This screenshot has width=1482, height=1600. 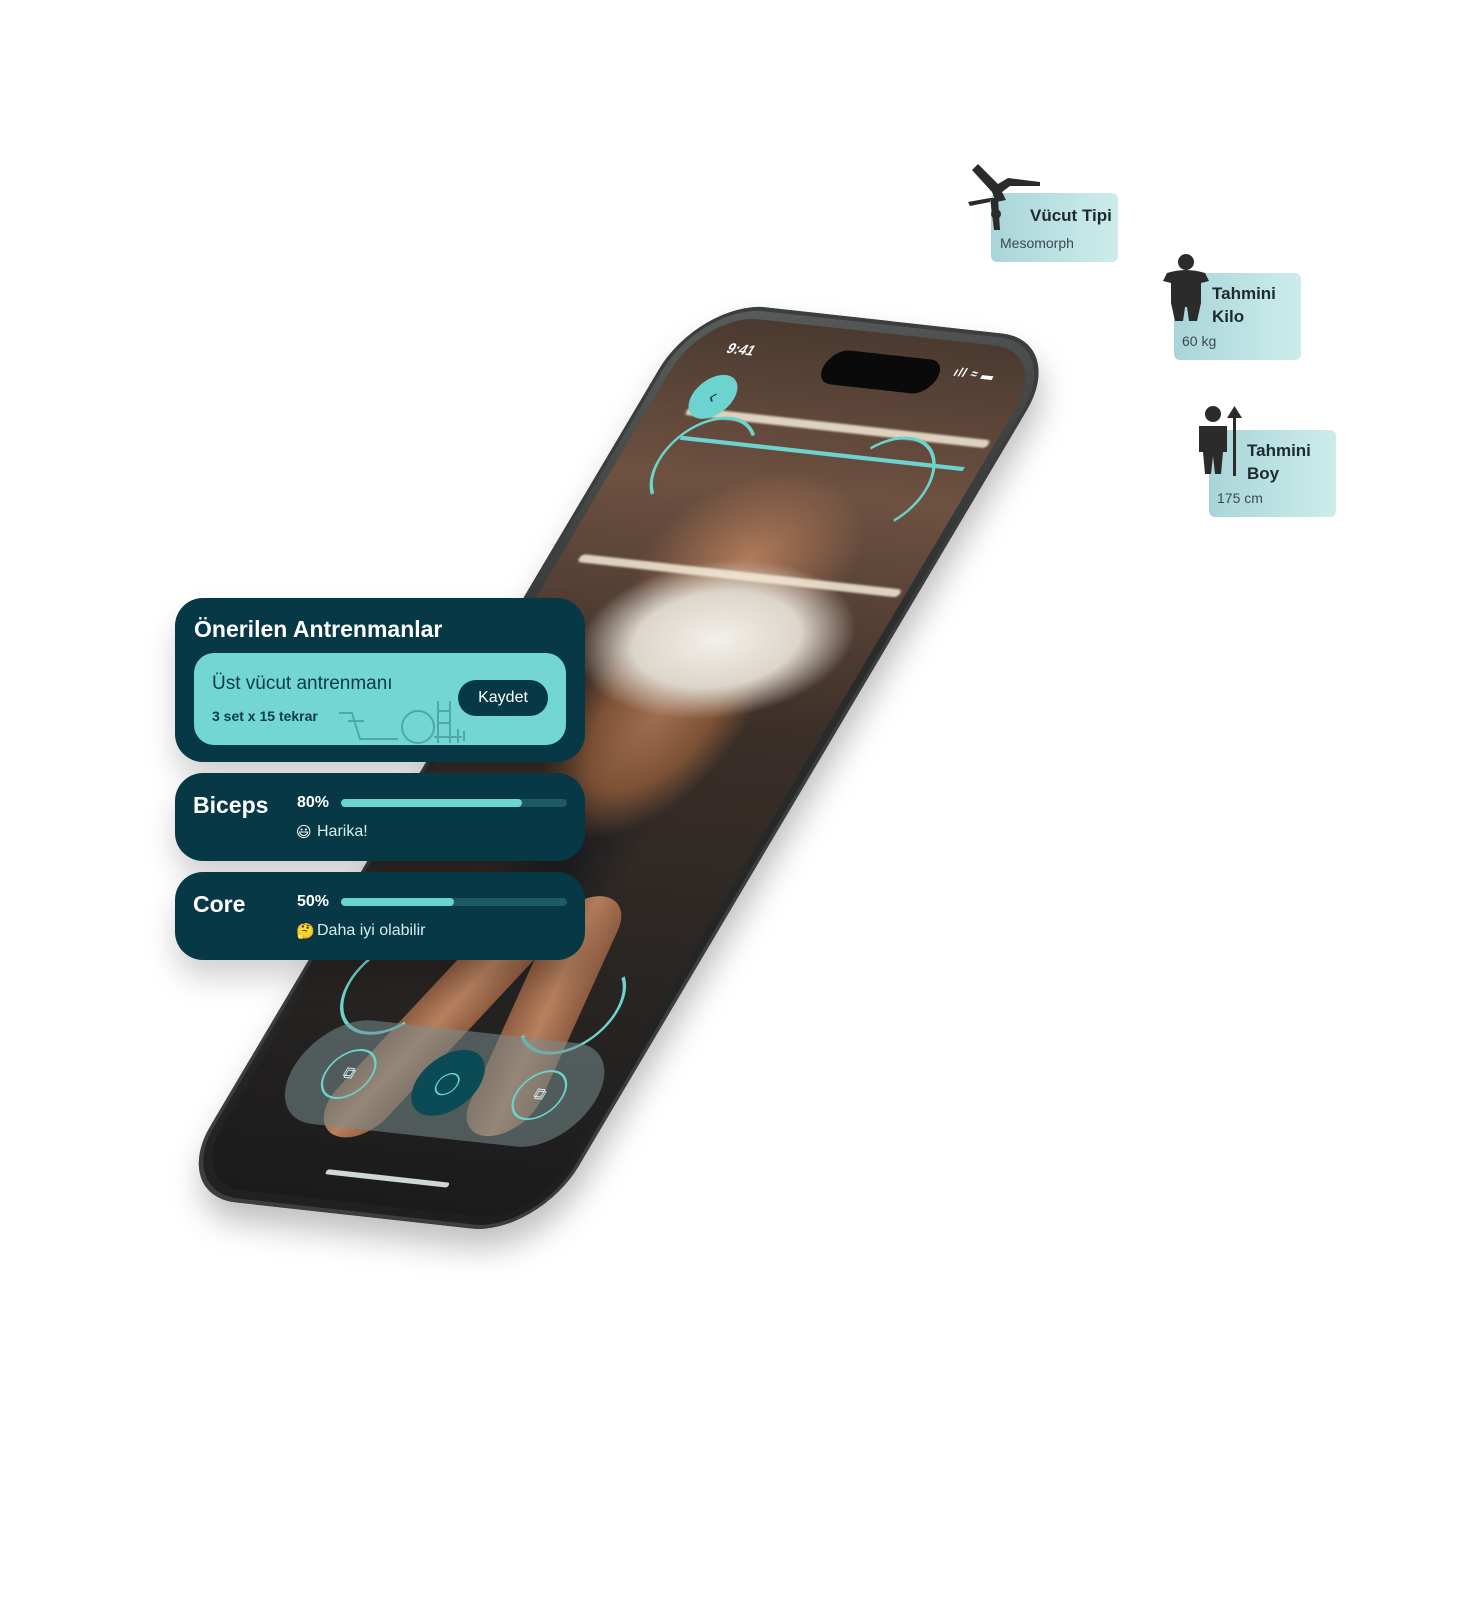 I want to click on gym-equipment-icon, so click(x=402, y=722).